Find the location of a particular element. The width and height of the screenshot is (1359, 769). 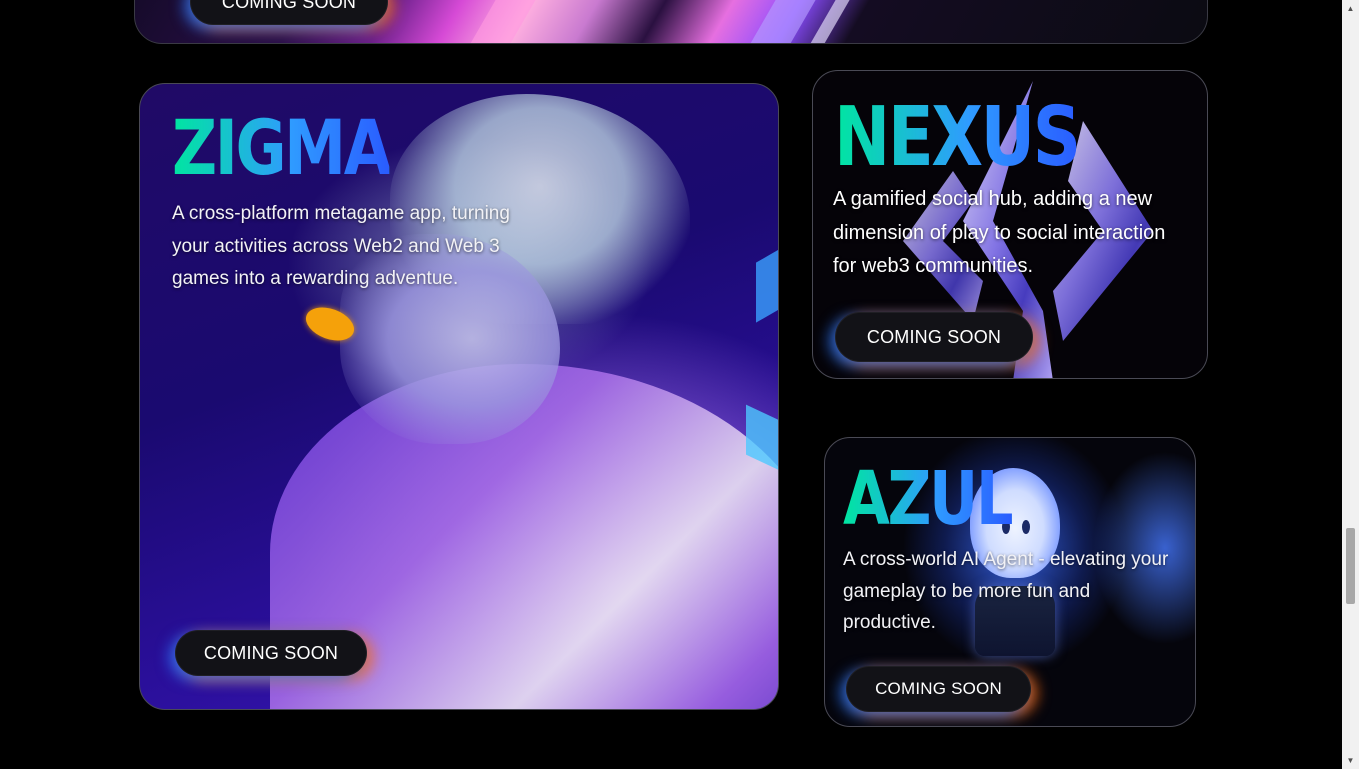

vertical-scrollbar: ▲ ▼ is located at coordinates (1350, 384).